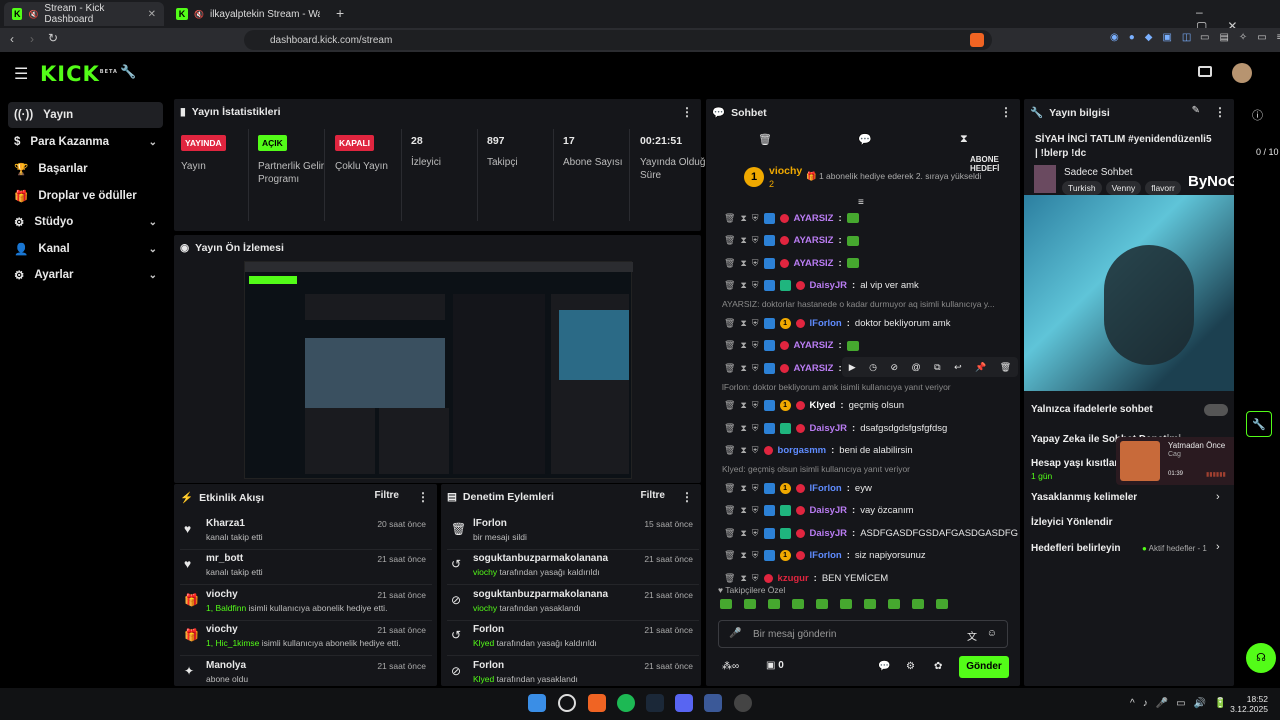 The height and width of the screenshot is (720, 1280). I want to click on new-tab-icon: +, so click(340, 13).